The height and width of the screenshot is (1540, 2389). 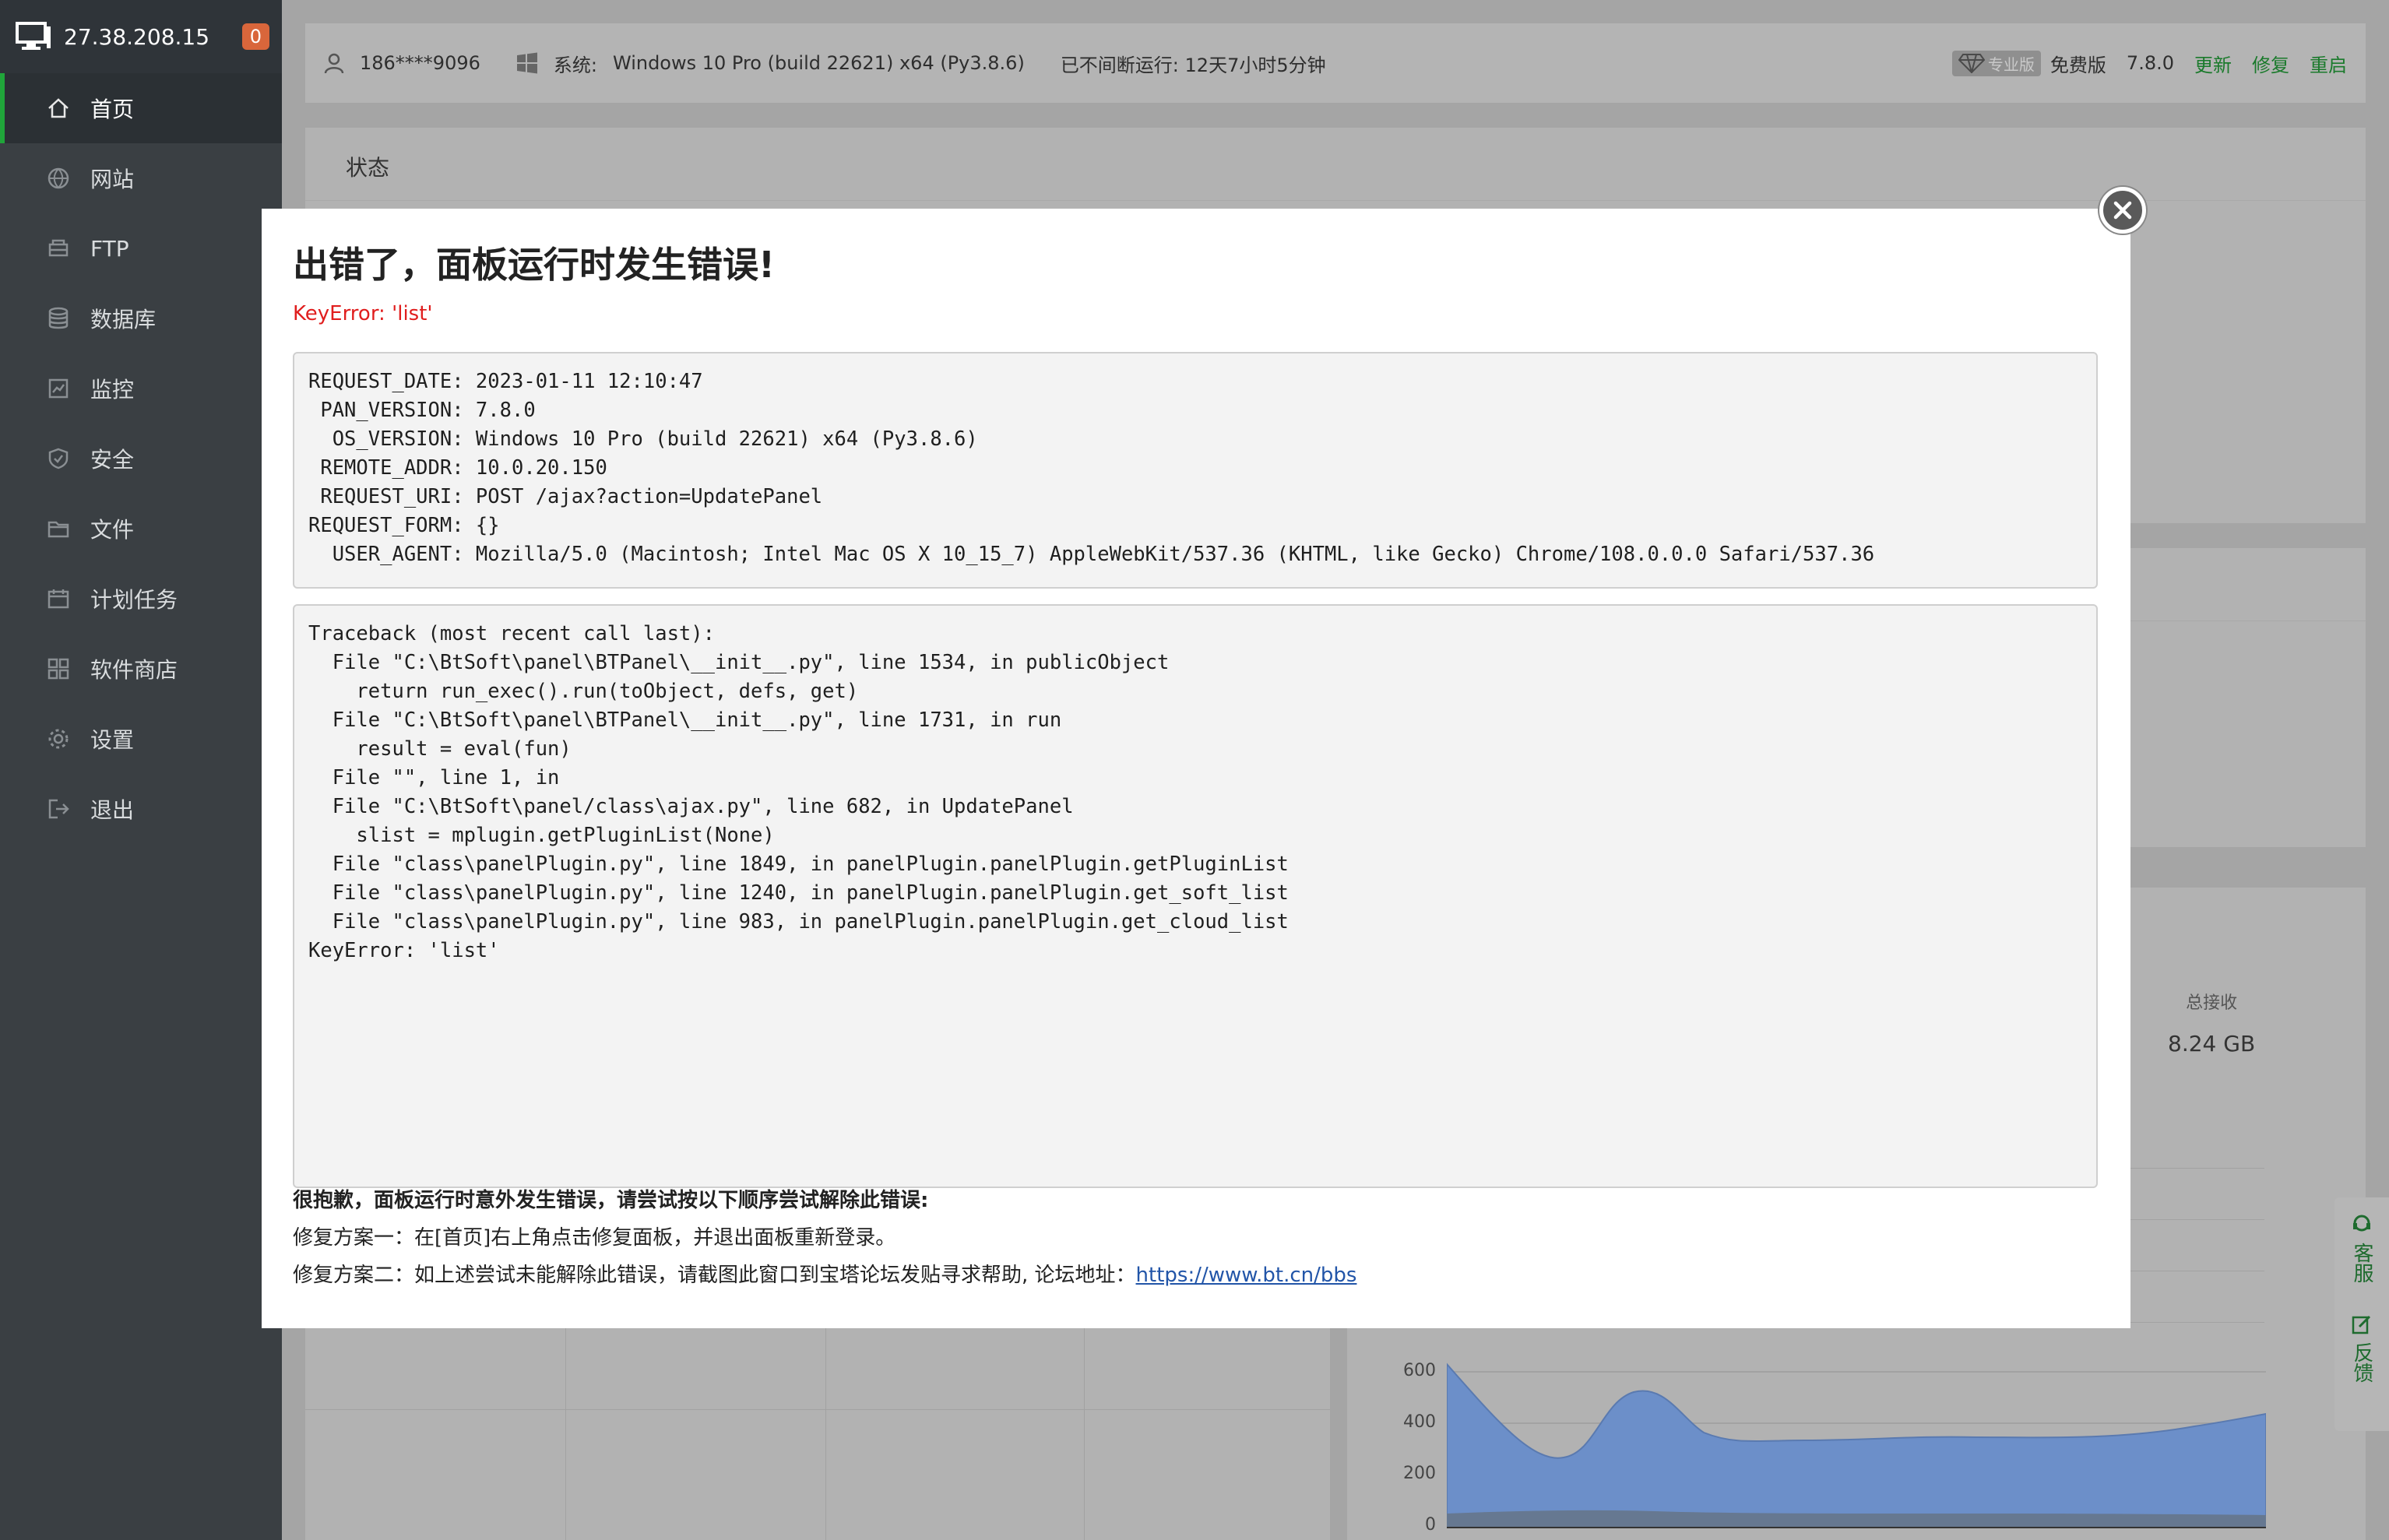 What do you see at coordinates (141, 178) in the screenshot?
I see `sidebar-item-website: 网站` at bounding box center [141, 178].